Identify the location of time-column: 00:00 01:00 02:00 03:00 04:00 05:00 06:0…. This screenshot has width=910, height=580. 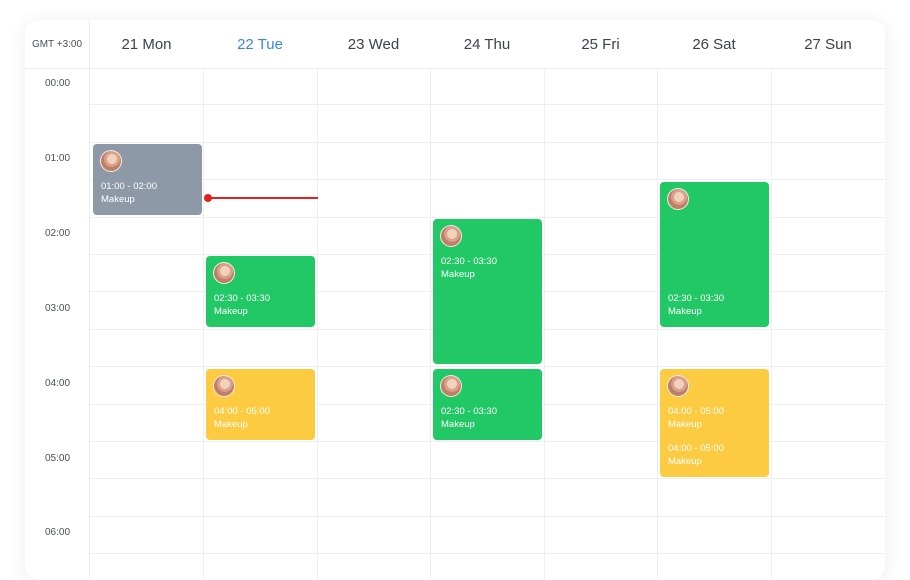
(57, 324).